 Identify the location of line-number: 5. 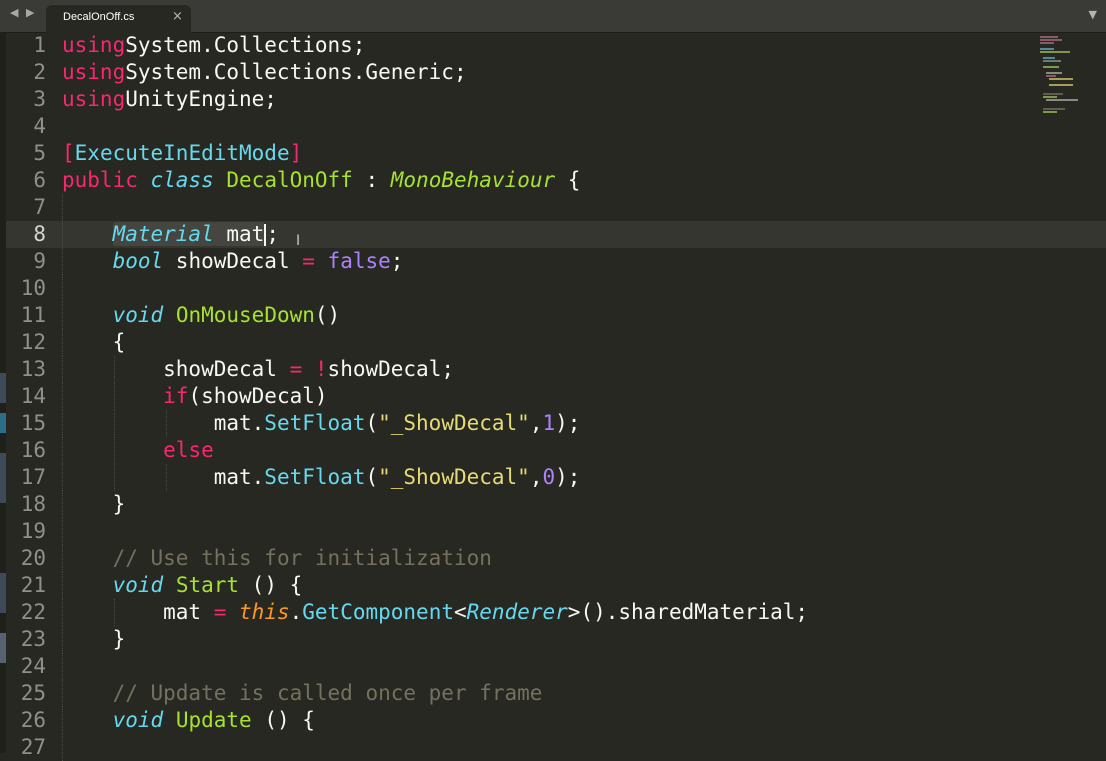
(39, 153).